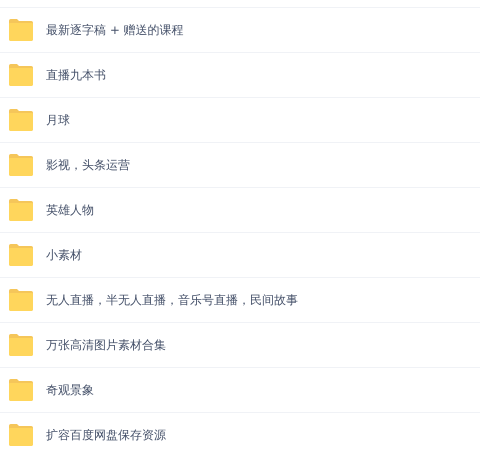  Describe the element at coordinates (106, 435) in the screenshot. I see `folder-name: 扩容百度网盘保存资源` at that location.